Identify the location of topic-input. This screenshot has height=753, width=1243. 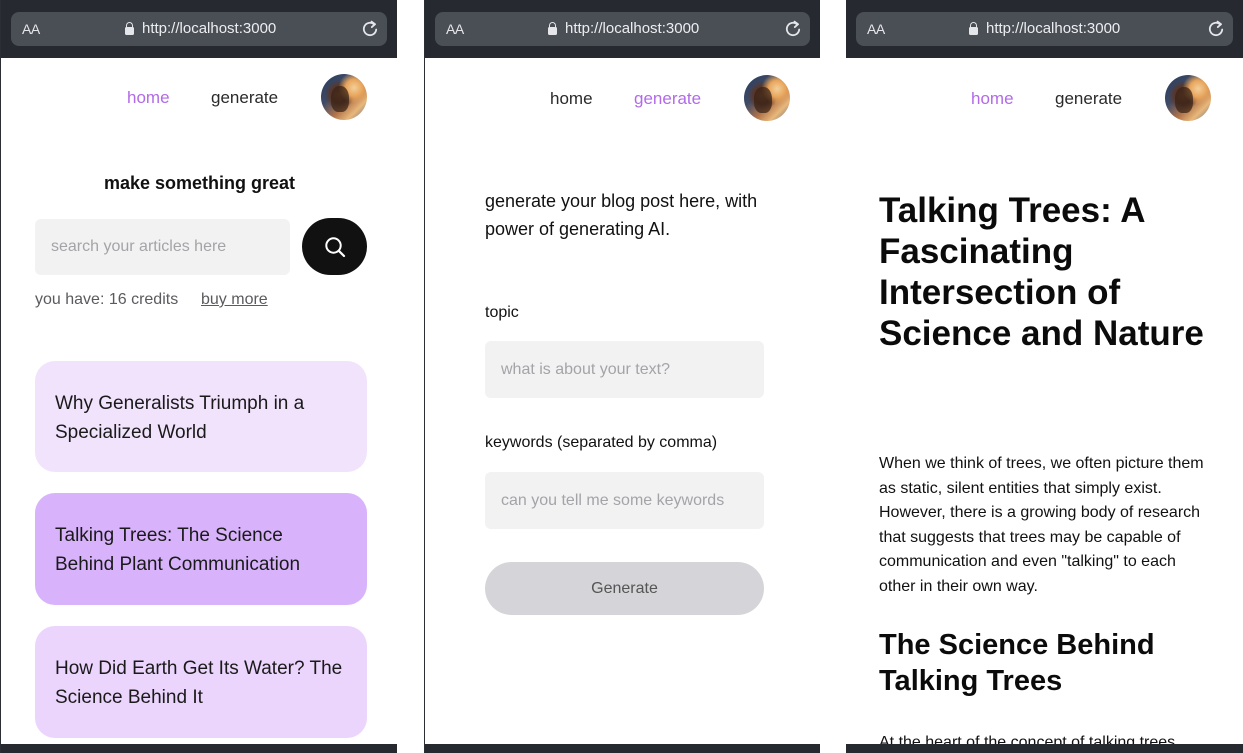
(624, 369).